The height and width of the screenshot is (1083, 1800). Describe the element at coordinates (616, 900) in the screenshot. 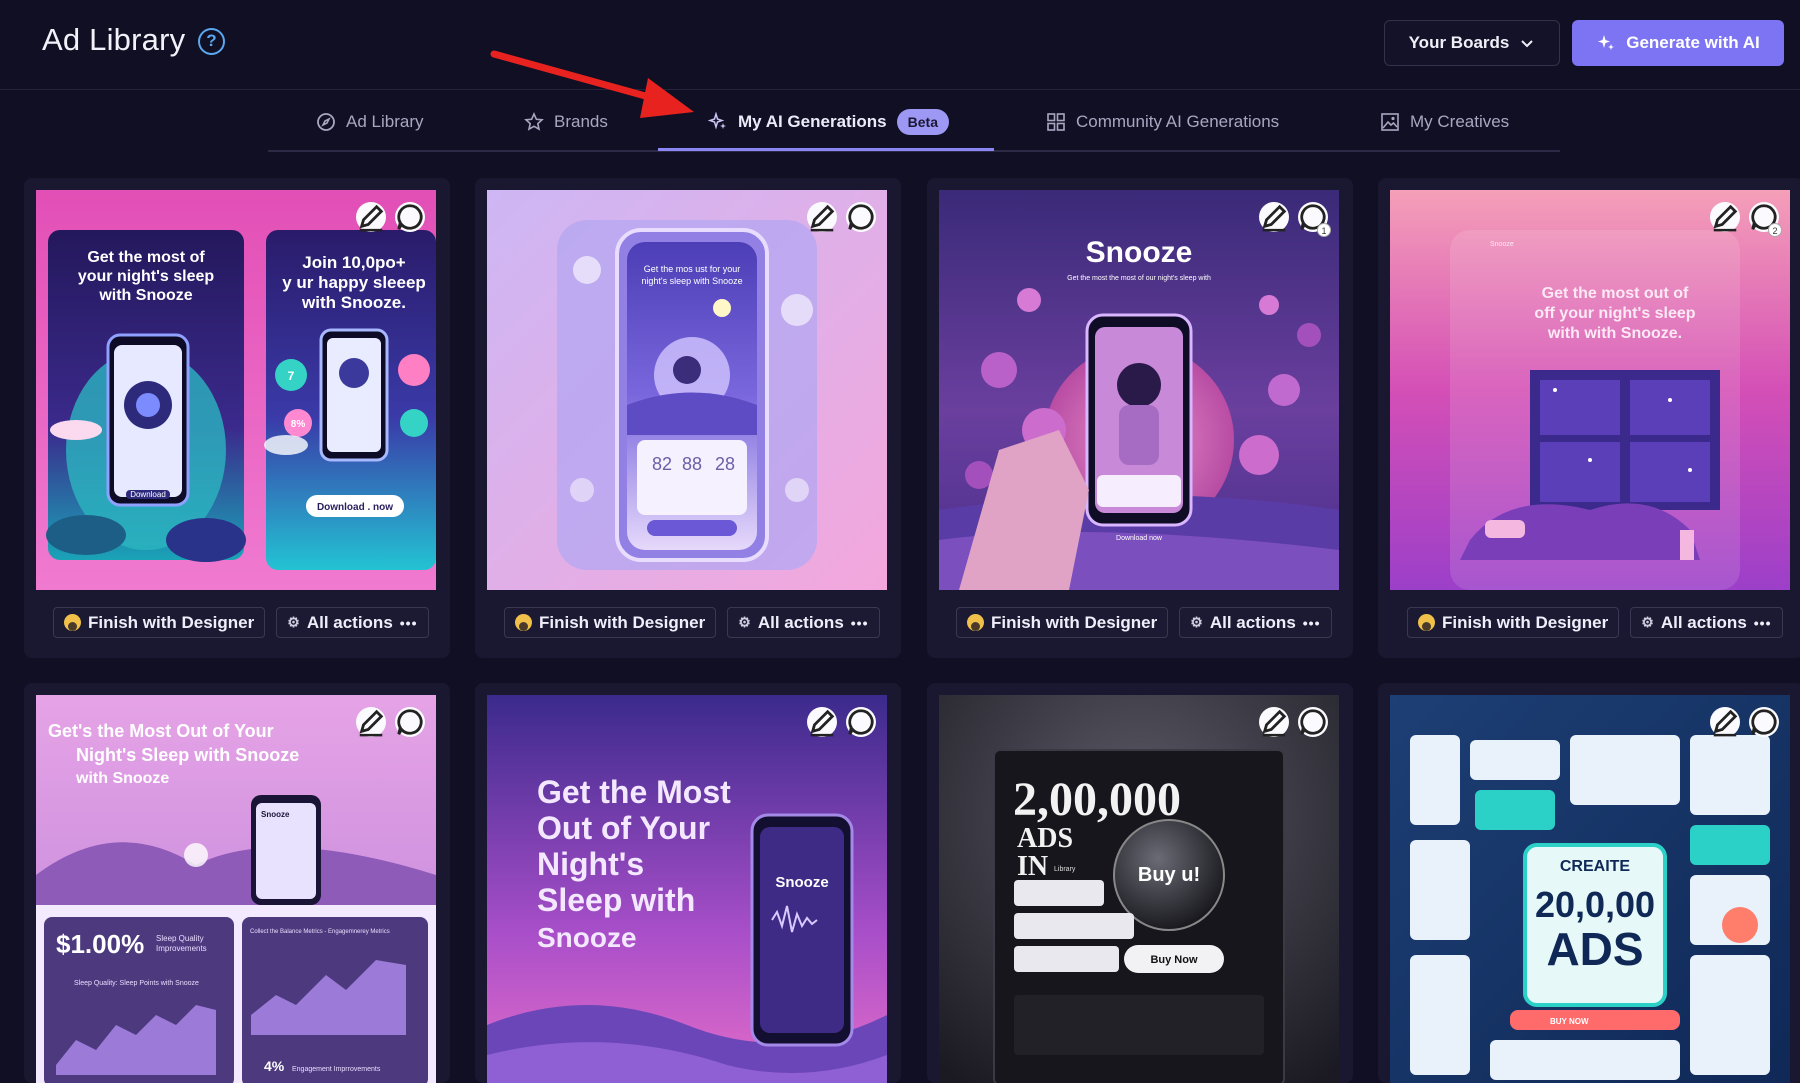

I see `ad-text: Sleep with` at that location.